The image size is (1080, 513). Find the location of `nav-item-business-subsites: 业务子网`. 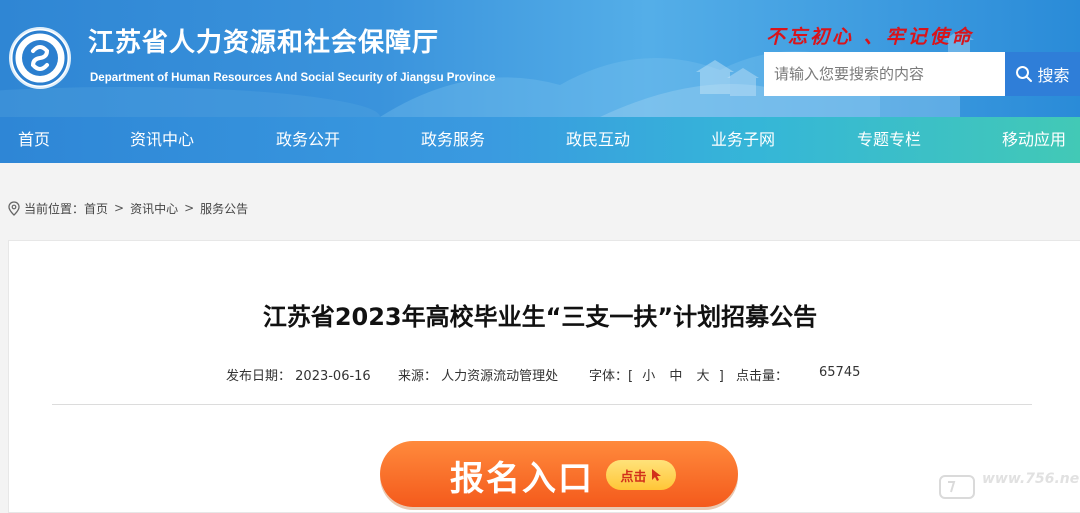

nav-item-business-subsites: 业务子网 is located at coordinates (743, 140).